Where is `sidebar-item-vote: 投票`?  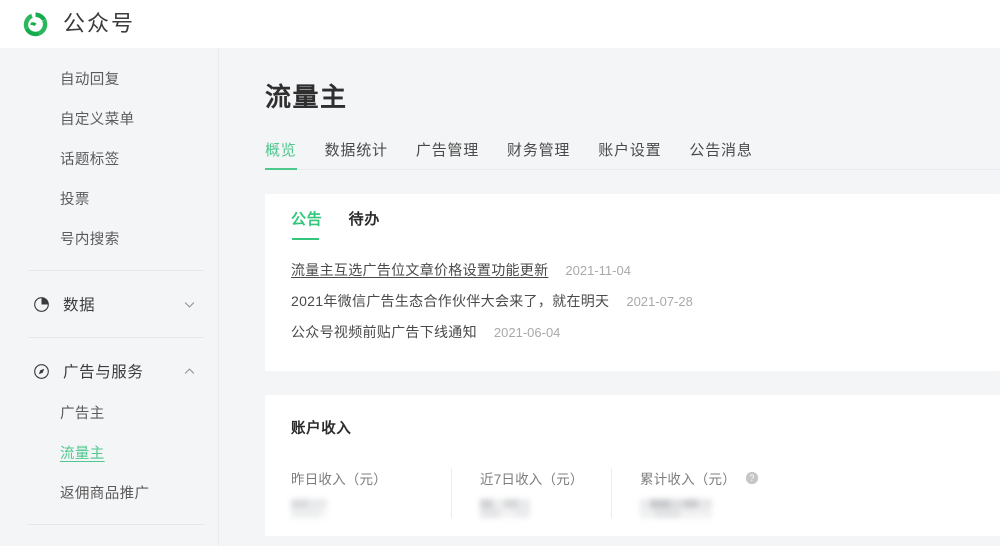
sidebar-item-vote: 投票 is located at coordinates (109, 198).